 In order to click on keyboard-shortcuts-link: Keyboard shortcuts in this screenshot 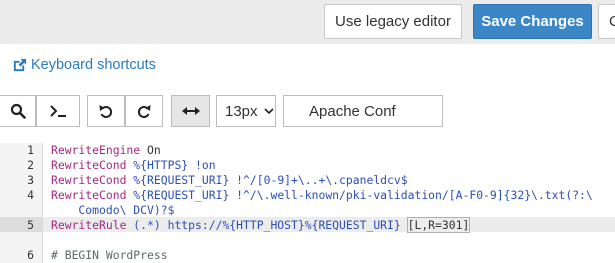, I will do `click(84, 65)`.